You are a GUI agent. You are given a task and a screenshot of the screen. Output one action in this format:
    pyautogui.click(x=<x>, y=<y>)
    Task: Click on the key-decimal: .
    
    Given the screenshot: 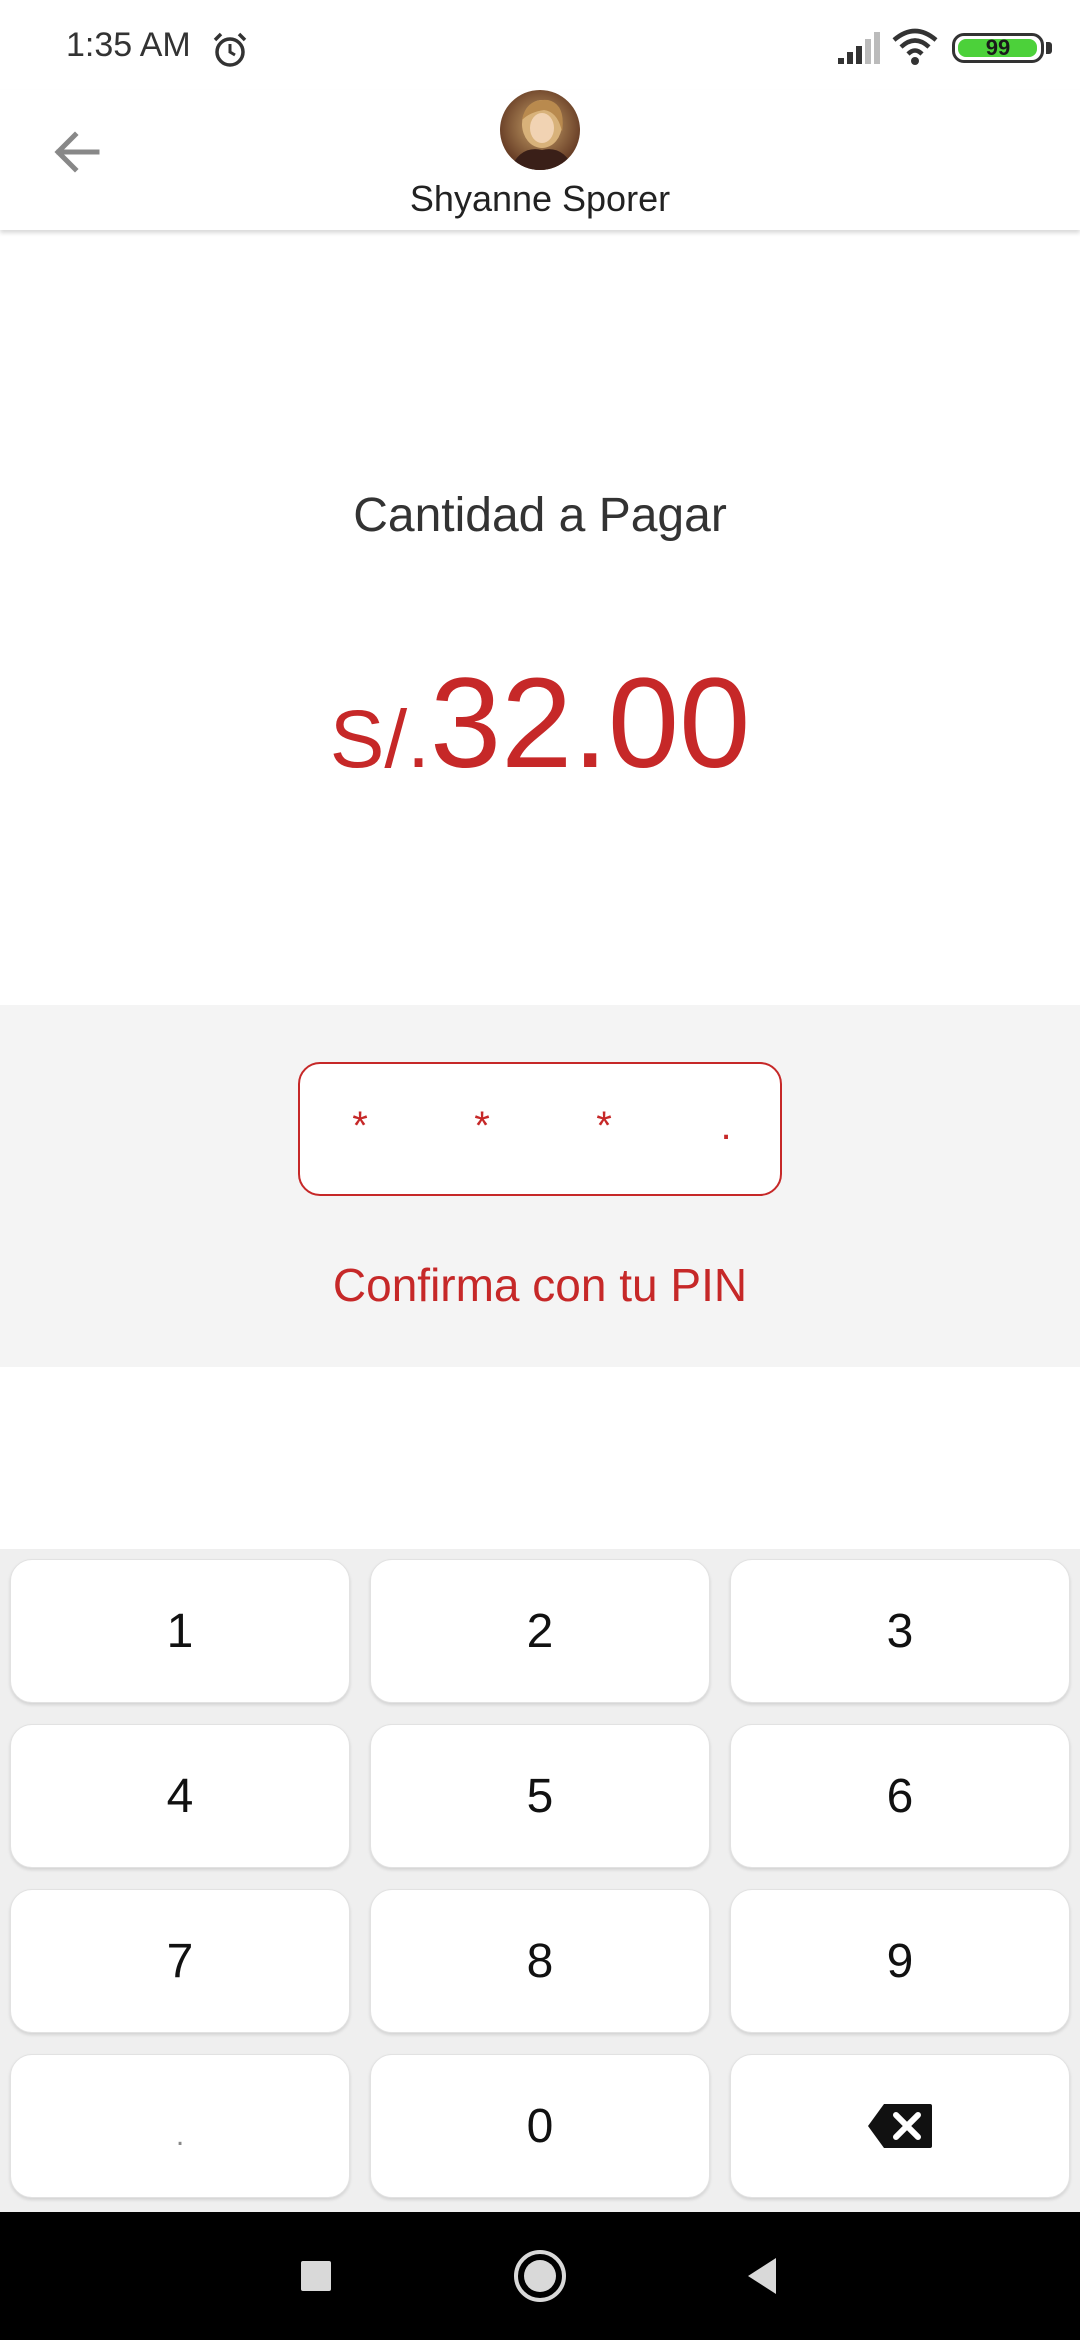 What is the action you would take?
    pyautogui.click(x=180, y=2126)
    